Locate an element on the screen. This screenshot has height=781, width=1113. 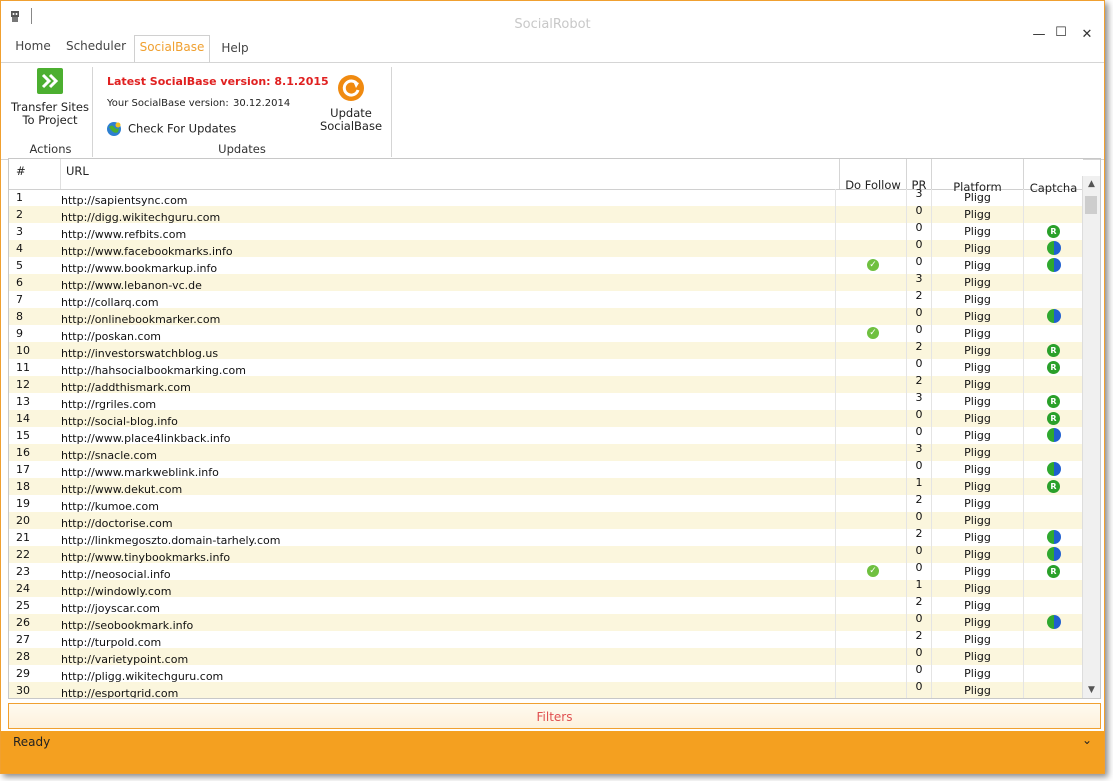
row-number: 11 is located at coordinates (23, 367).